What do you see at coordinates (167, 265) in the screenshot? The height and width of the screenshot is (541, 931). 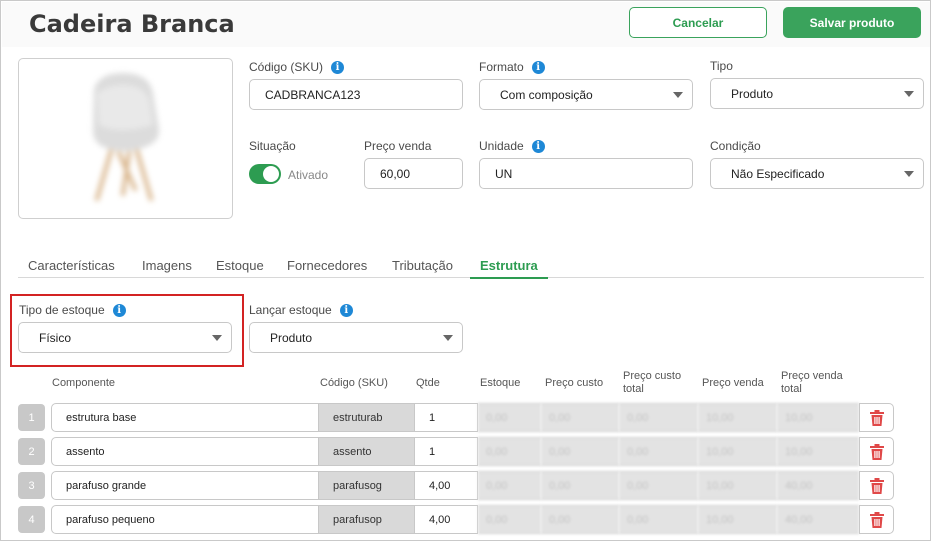 I see `tab-imagens: Imagens` at bounding box center [167, 265].